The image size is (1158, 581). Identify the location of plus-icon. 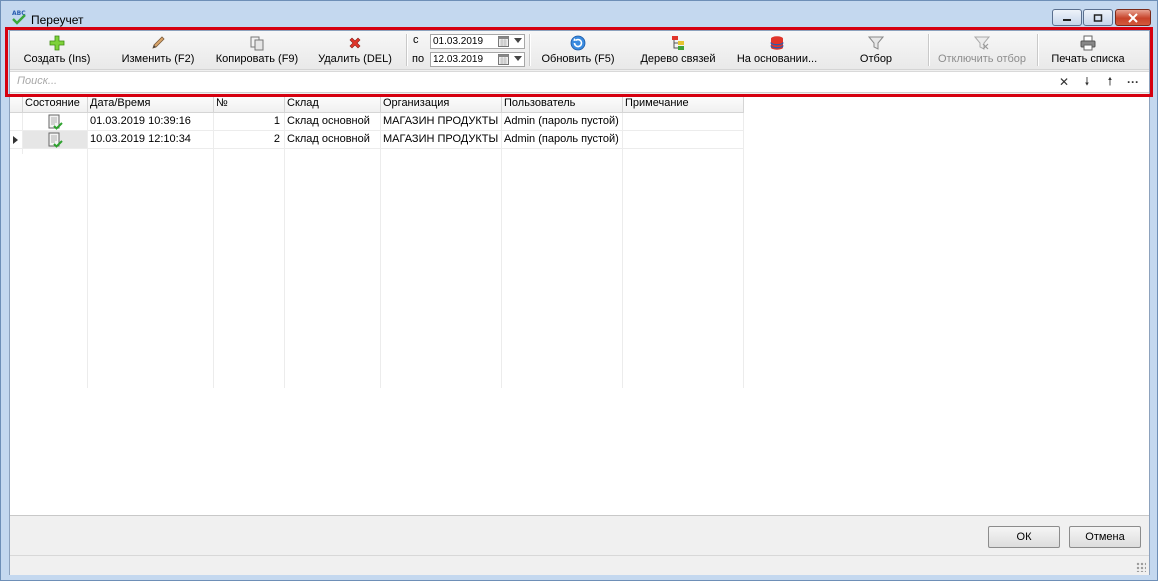
(57, 43).